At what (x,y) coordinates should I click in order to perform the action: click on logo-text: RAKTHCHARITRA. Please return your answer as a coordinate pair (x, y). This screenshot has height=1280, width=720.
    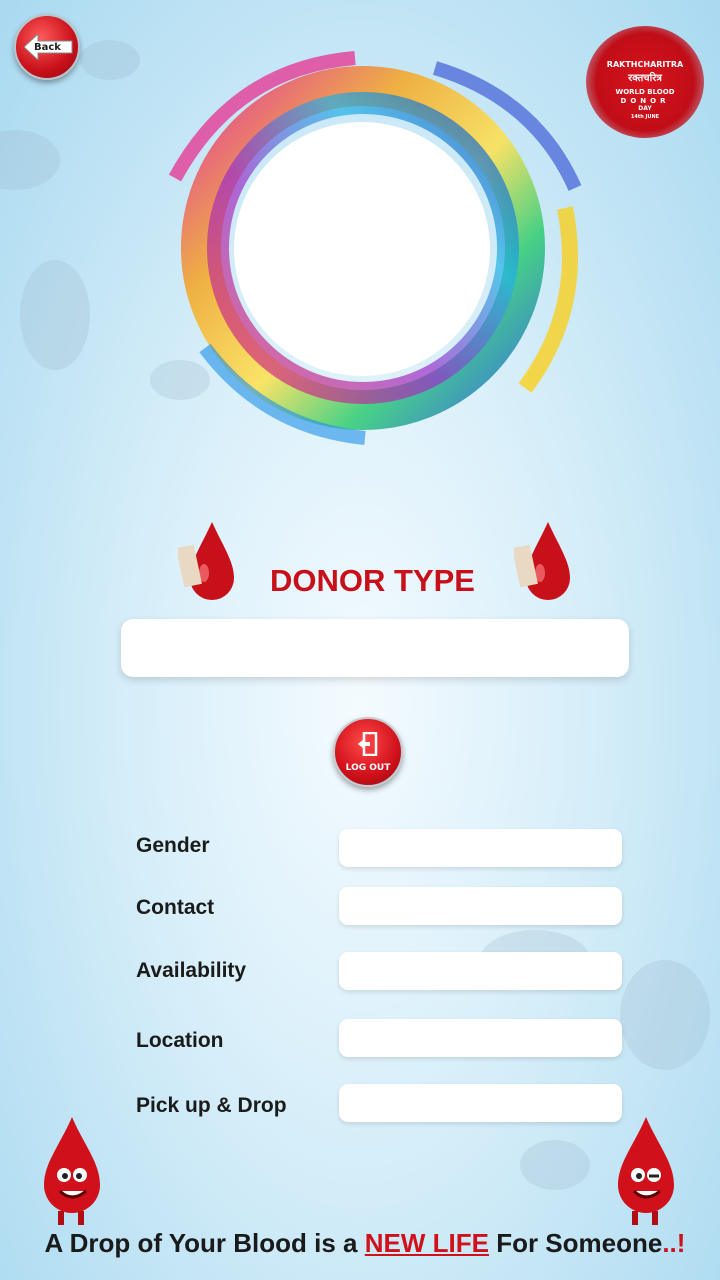
    Looking at the image, I should click on (645, 64).